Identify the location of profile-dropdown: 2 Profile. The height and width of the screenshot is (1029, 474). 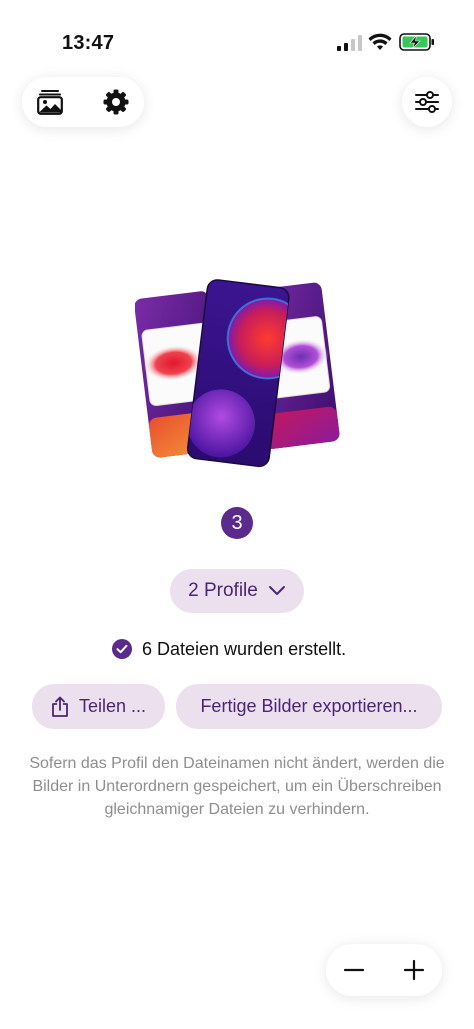
(237, 591).